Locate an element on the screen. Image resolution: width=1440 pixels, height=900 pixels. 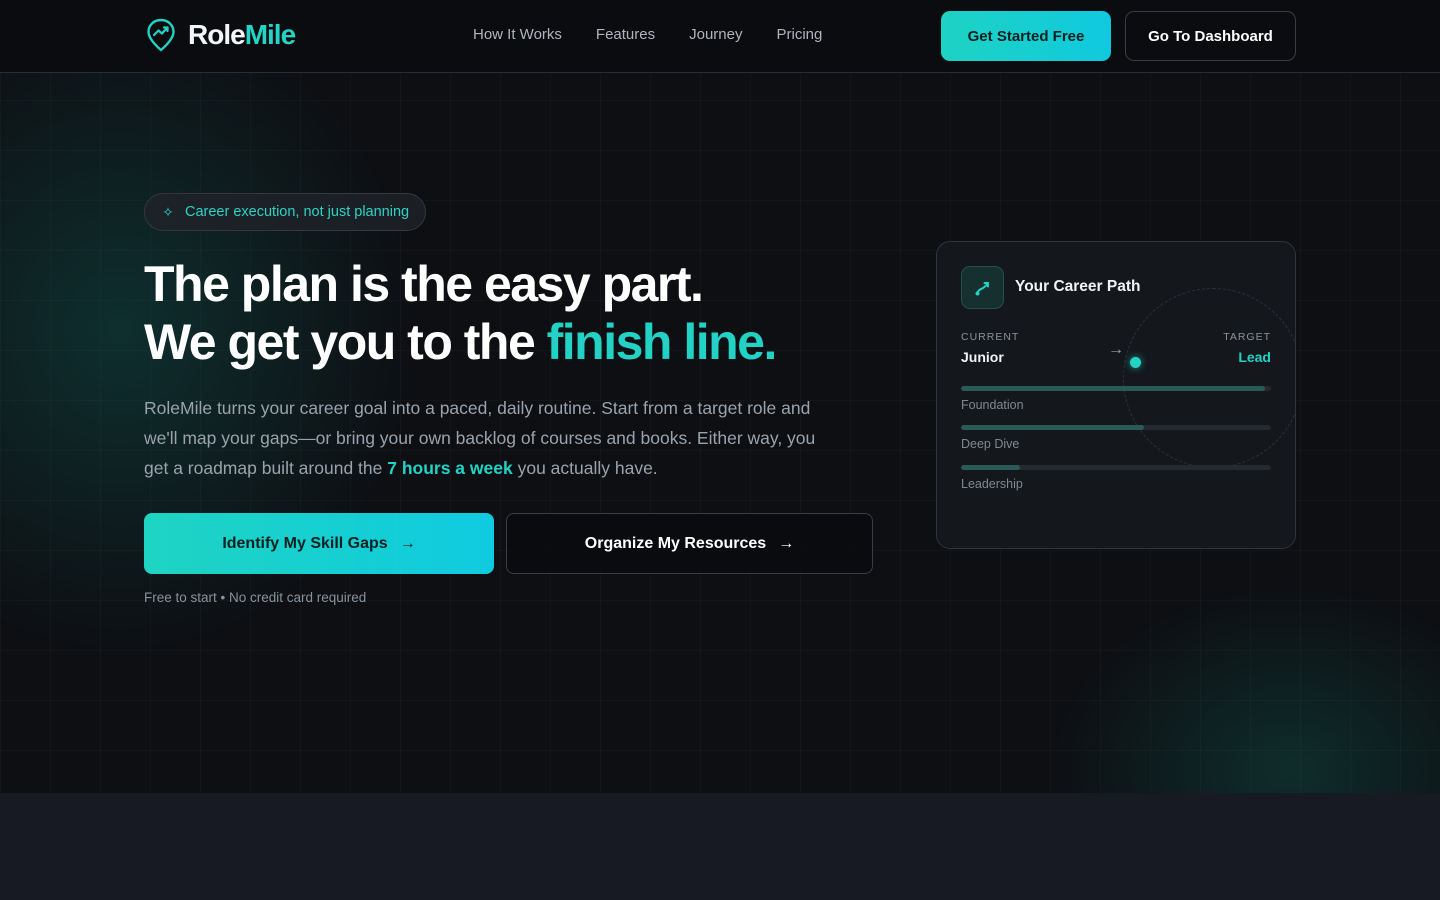
identify-skill-gaps-button: Identify My Skill Gaps → is located at coordinates (319, 543).